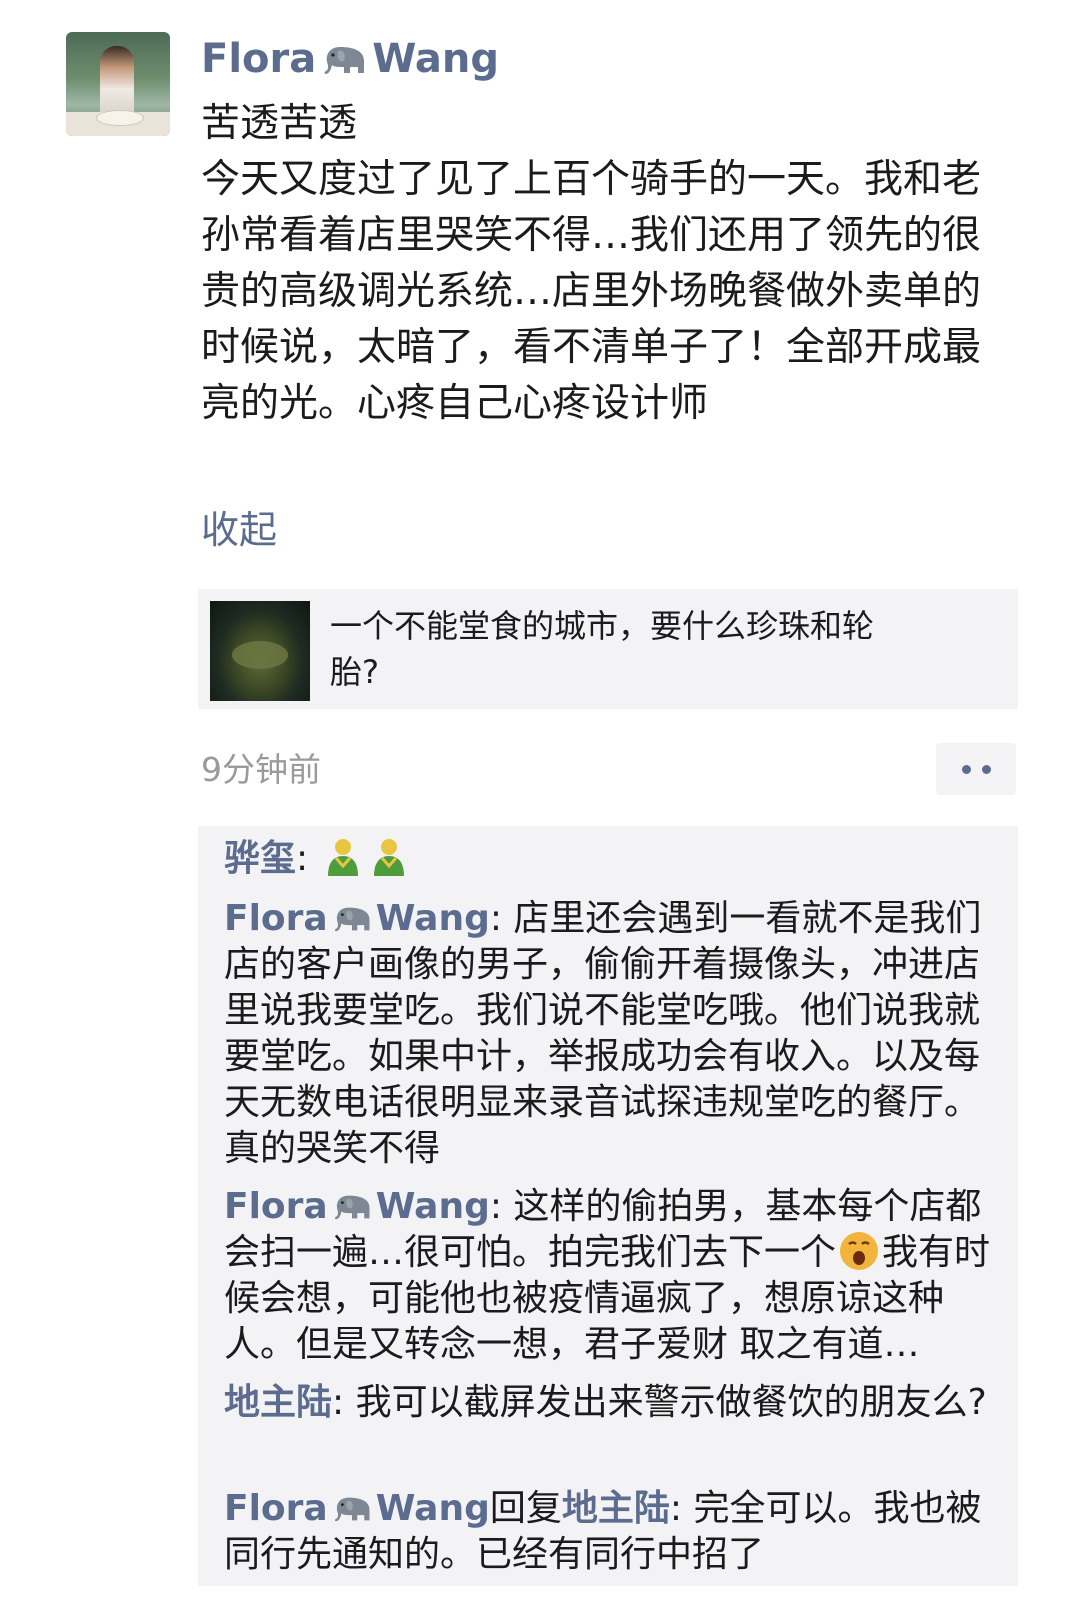 This screenshot has height=1620, width=1080. Describe the element at coordinates (278, 1402) in the screenshot. I see `comment-username: 地主陆` at that location.